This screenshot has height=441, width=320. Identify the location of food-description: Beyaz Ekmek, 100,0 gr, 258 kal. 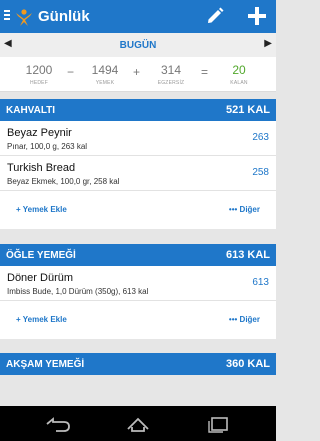
(63, 181).